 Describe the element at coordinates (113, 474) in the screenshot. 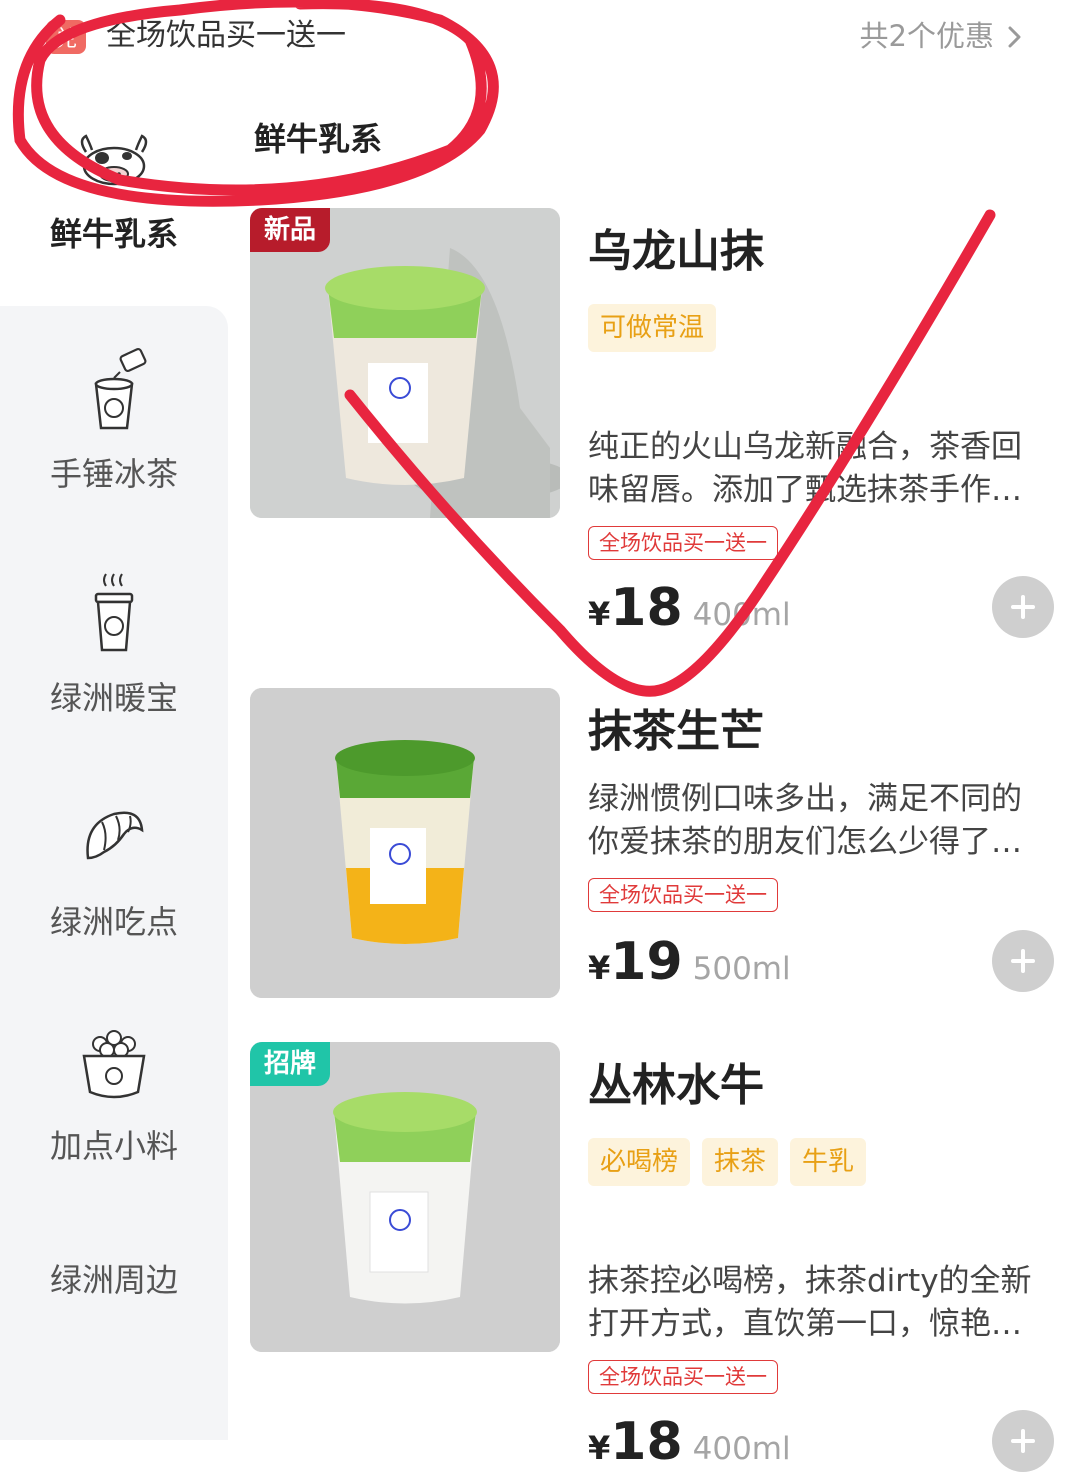

I see `sidebar-item-label: 手锤冰茶` at that location.